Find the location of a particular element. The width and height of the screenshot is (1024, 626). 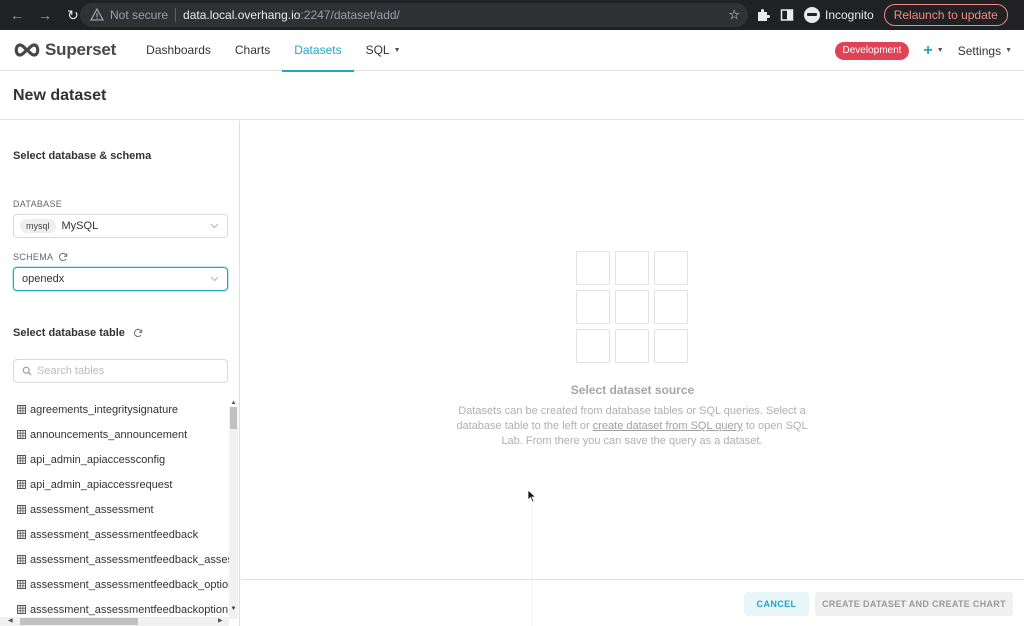

database-type-tag: mysql is located at coordinates (38, 226).